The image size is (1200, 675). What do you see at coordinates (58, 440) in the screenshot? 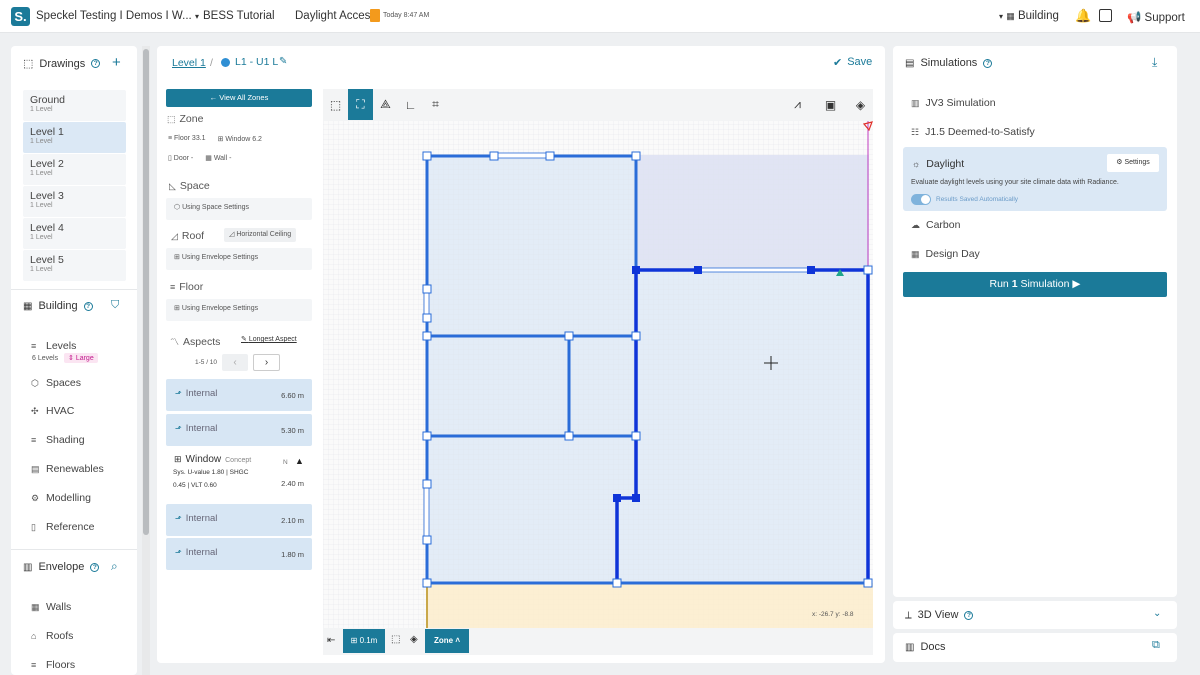
I see `building-item-shading: ≡ Shading` at bounding box center [58, 440].